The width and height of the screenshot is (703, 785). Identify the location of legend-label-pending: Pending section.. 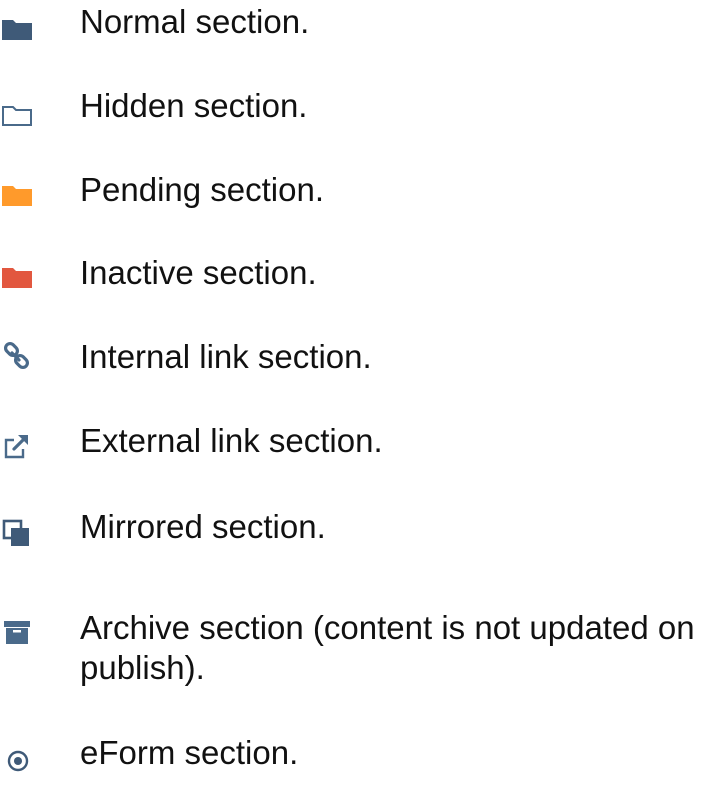
(202, 189).